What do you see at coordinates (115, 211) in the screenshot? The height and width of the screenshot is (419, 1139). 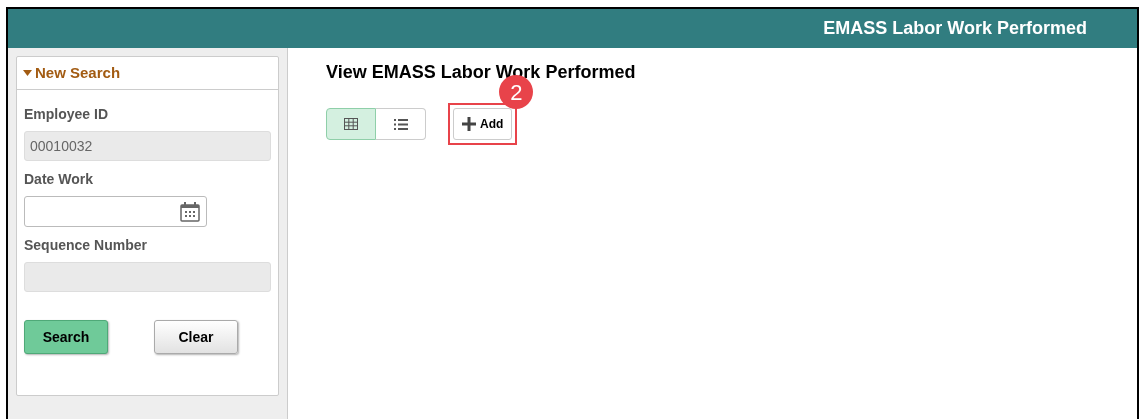 I see `date-field` at bounding box center [115, 211].